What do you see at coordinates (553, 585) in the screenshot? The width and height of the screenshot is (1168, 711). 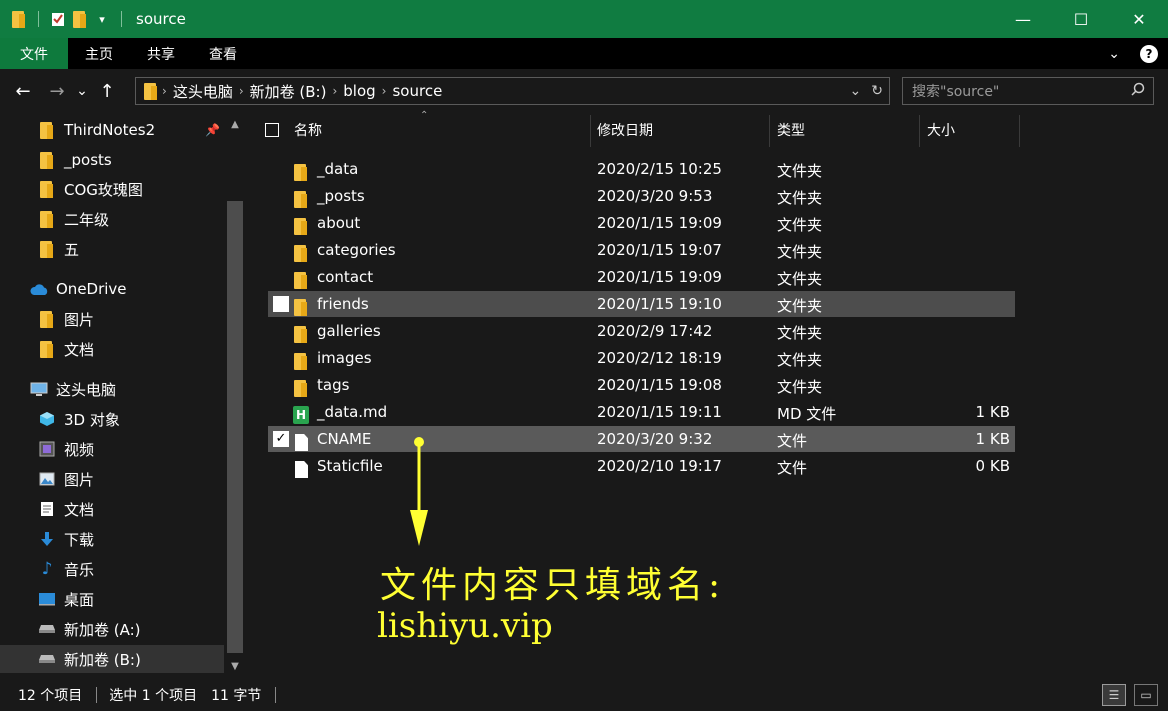 I see `annotation-text: 文件内容只填域名:` at bounding box center [553, 585].